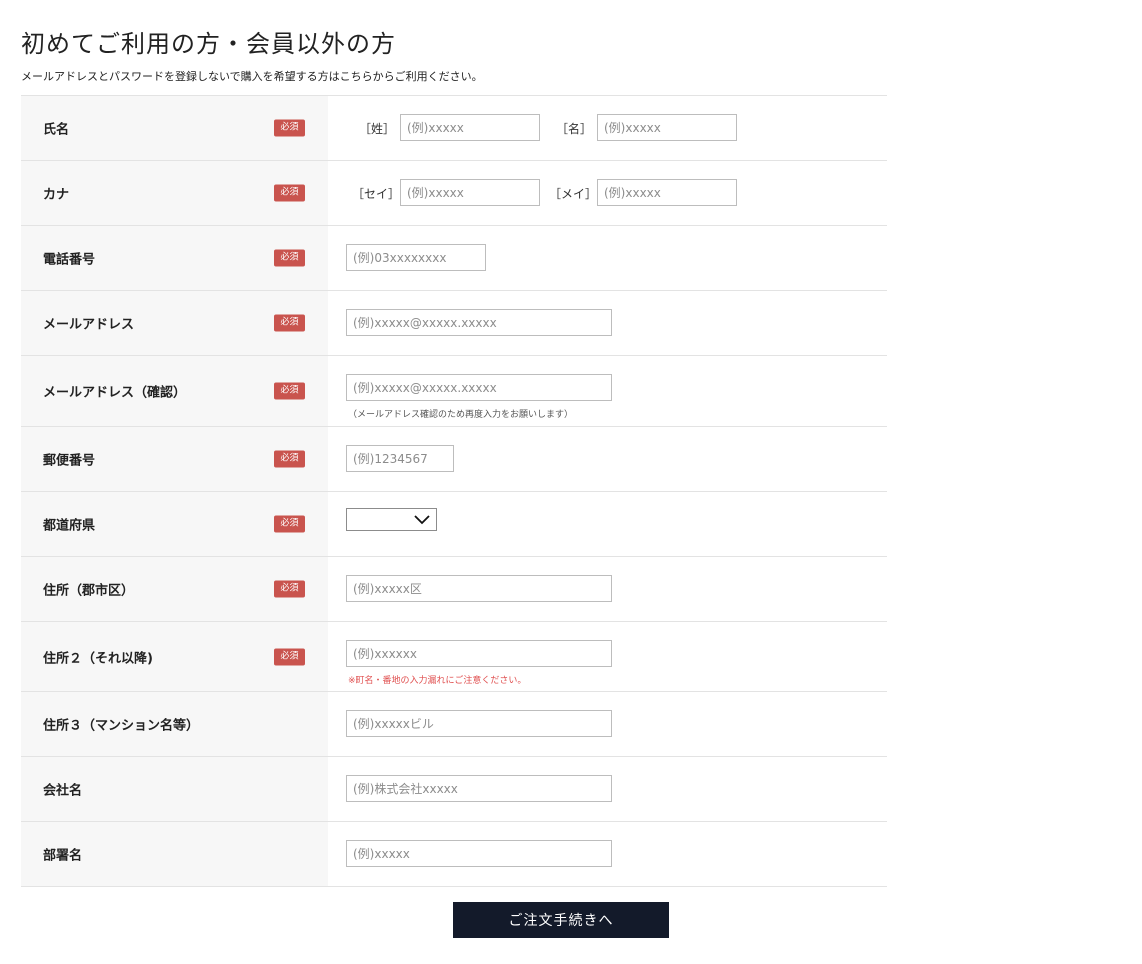 This screenshot has height=964, width=1142. Describe the element at coordinates (667, 192) in the screenshot. I see `first-kana-input` at that location.